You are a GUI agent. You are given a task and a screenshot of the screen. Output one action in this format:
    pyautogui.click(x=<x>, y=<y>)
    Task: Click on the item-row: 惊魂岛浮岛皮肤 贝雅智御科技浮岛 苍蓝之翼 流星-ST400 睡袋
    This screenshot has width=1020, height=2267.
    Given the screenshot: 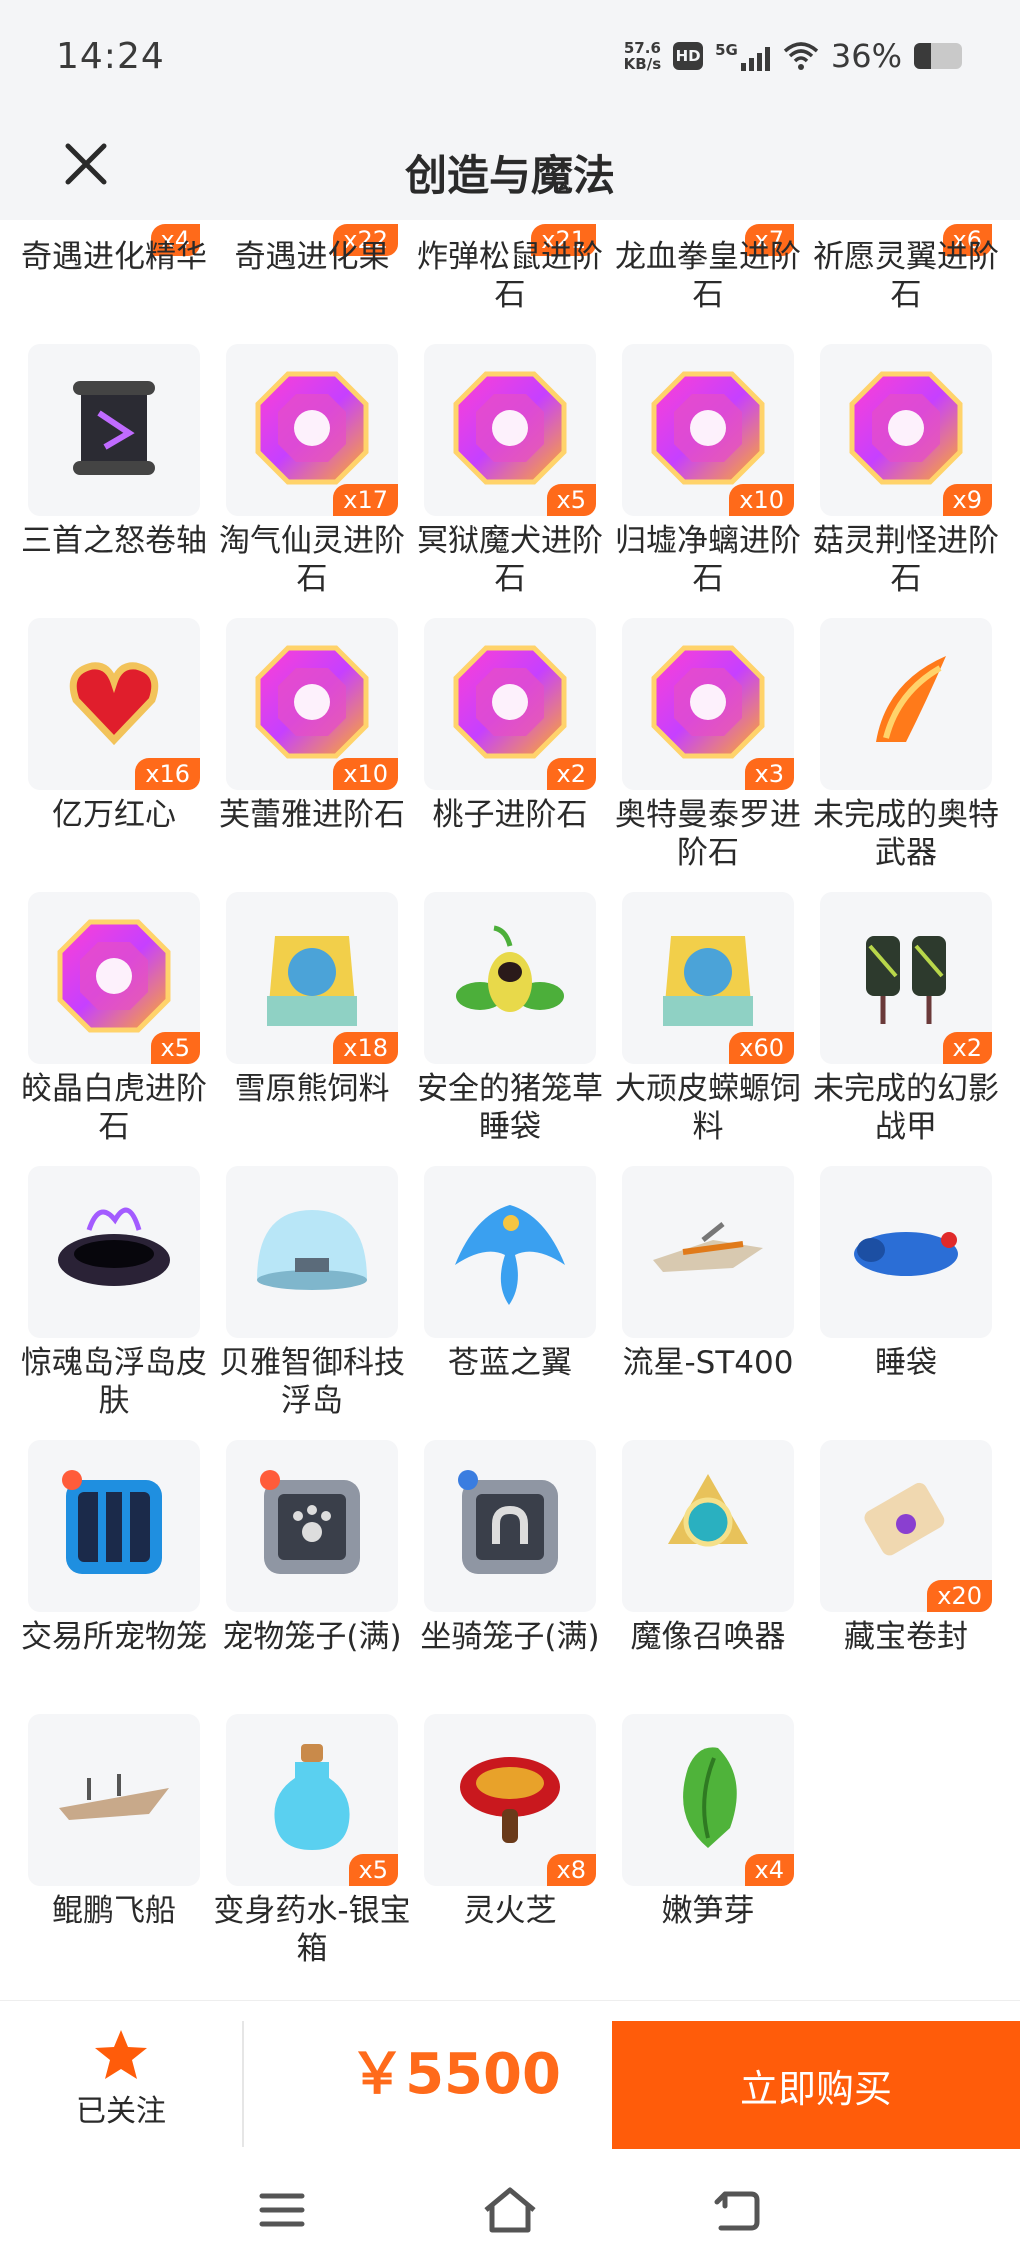 What is the action you would take?
    pyautogui.click(x=510, y=1303)
    